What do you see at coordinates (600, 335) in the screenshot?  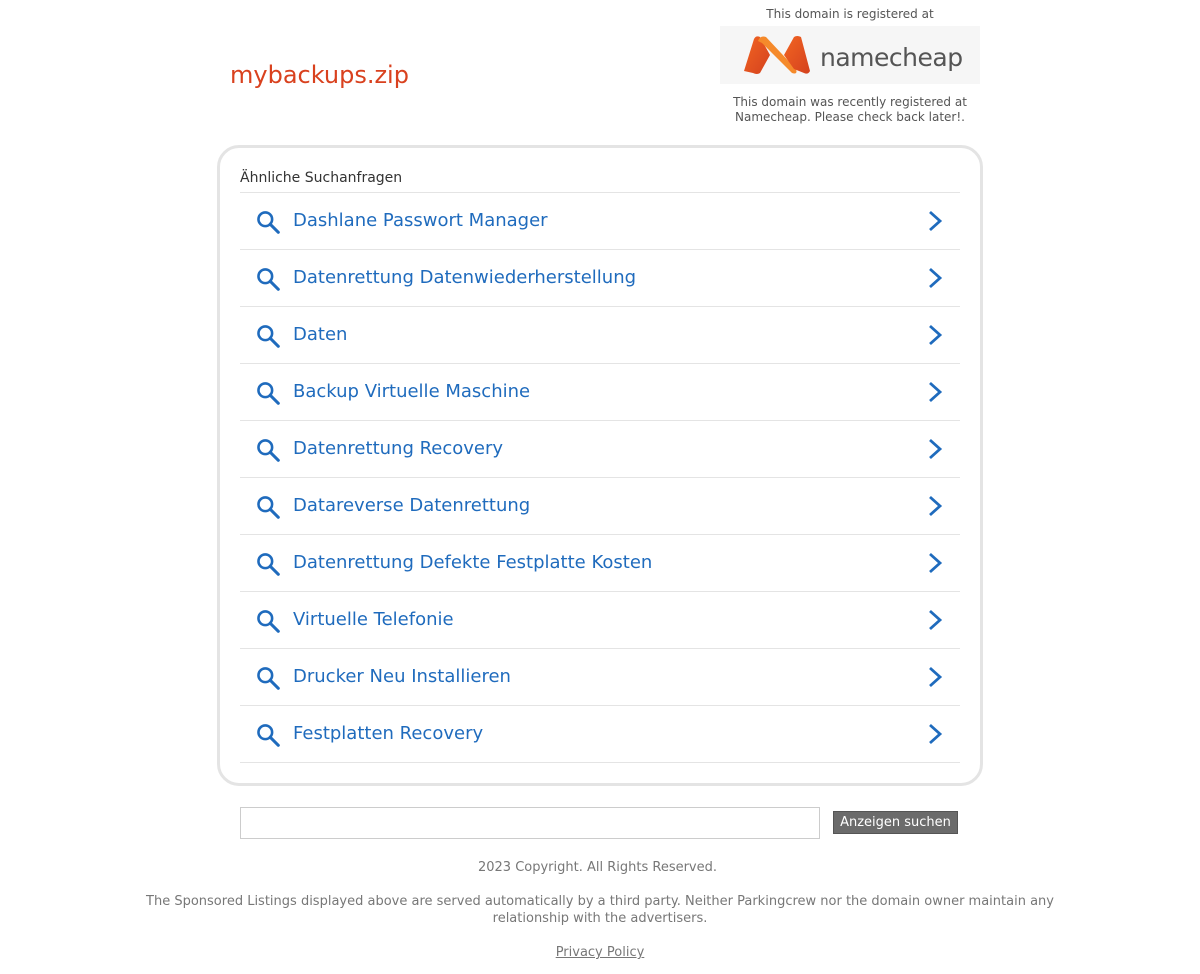 I see `related-search-item: Daten` at bounding box center [600, 335].